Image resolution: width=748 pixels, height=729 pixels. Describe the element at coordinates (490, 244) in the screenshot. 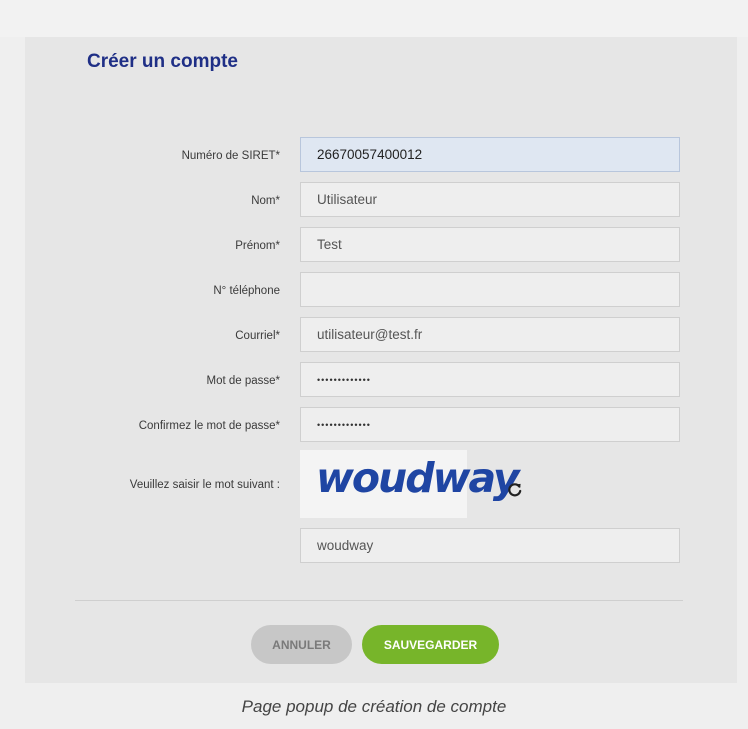

I see `prenom-input` at that location.